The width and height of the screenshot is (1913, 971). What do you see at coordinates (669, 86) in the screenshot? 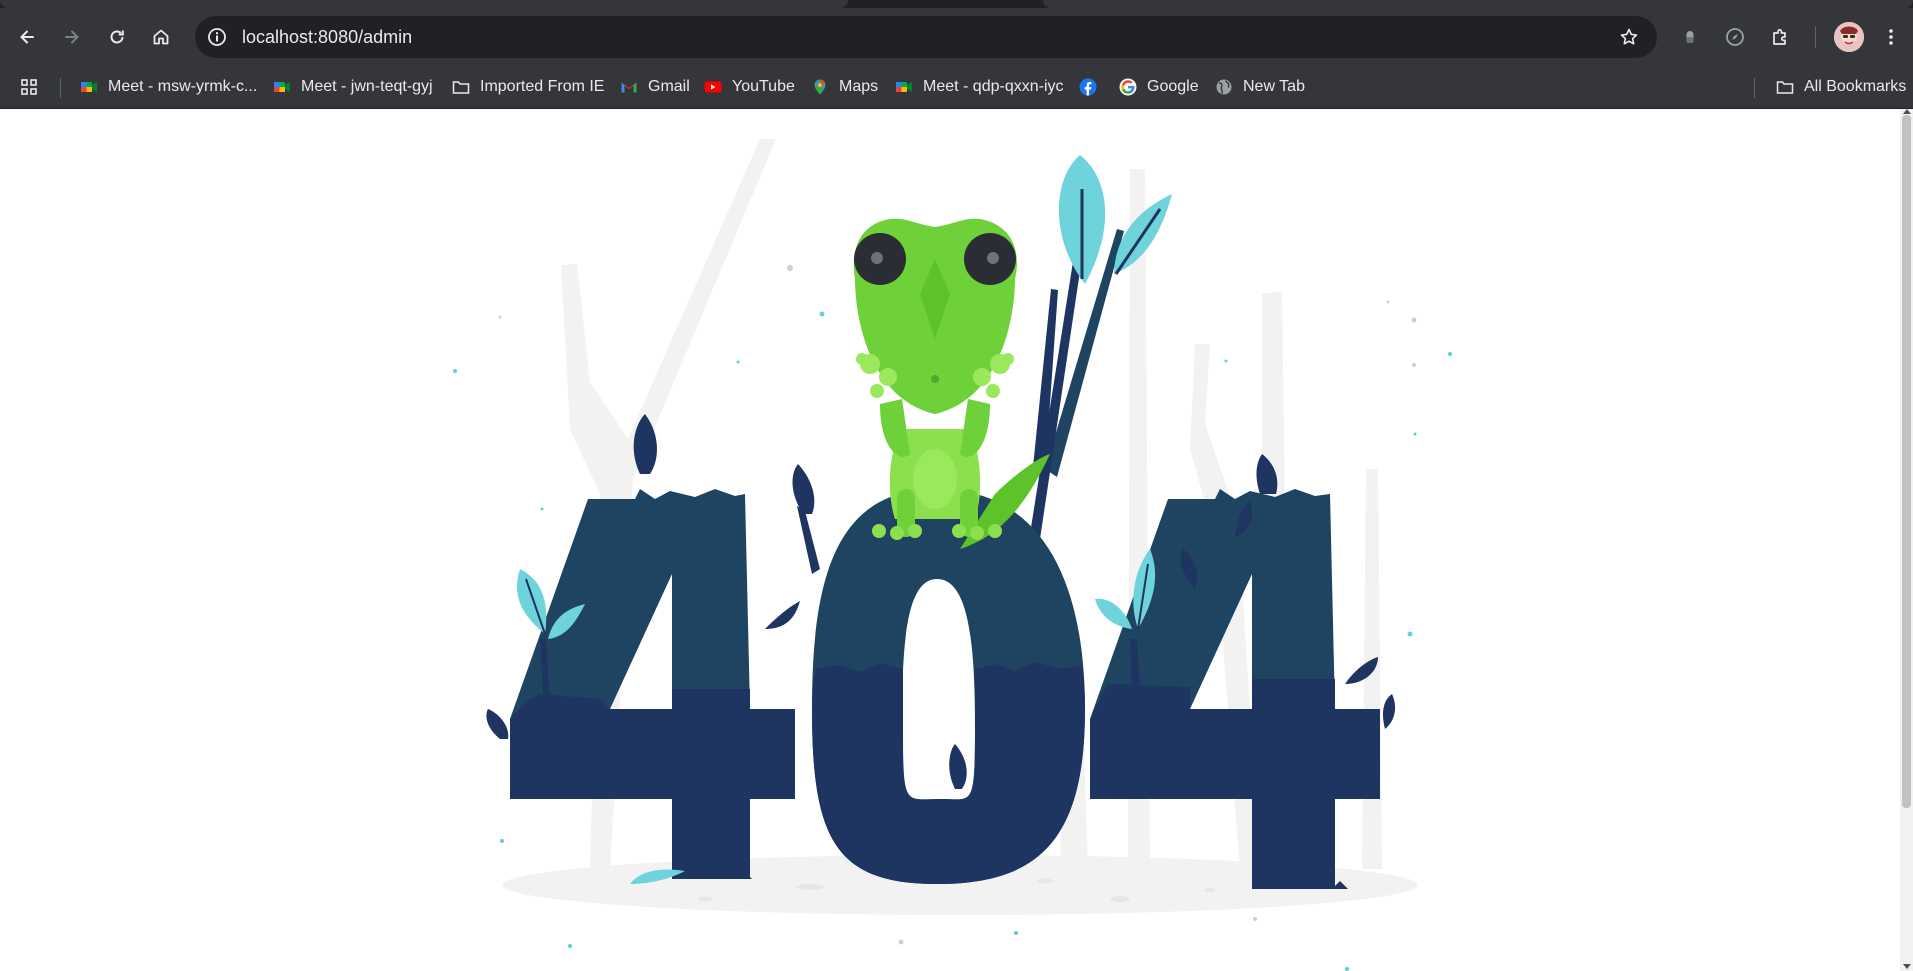
I see `bookmark-label: Gmail` at bounding box center [669, 86].